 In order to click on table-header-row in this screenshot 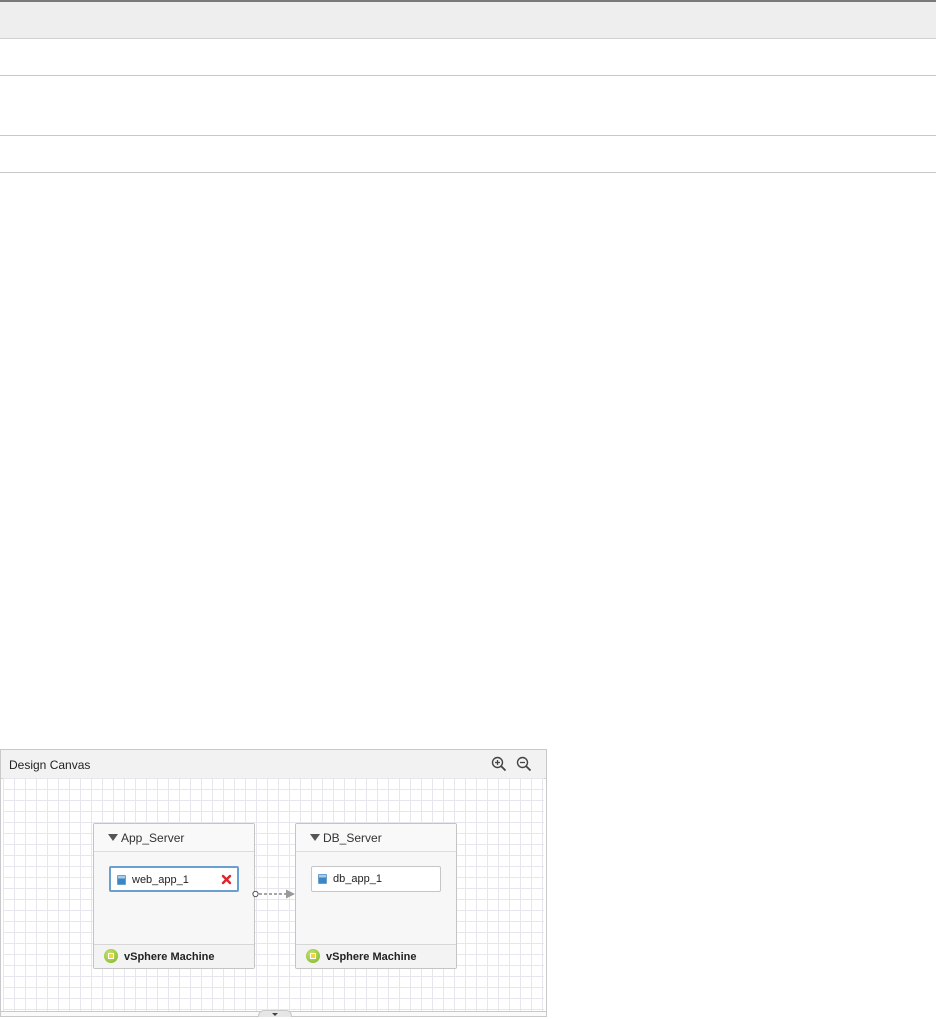, I will do `click(468, 20)`.